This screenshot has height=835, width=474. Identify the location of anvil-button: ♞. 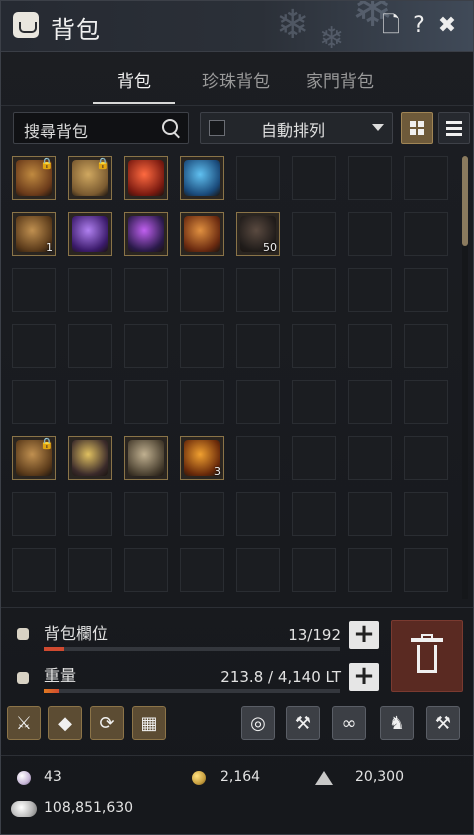
(397, 723).